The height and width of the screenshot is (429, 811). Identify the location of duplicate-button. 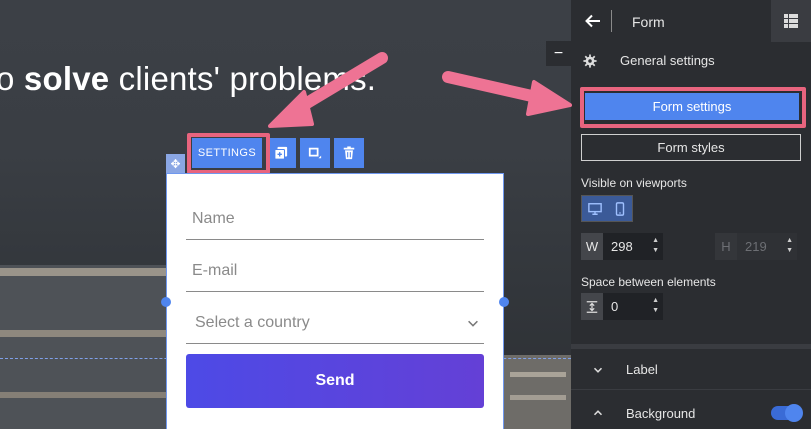
(281, 153).